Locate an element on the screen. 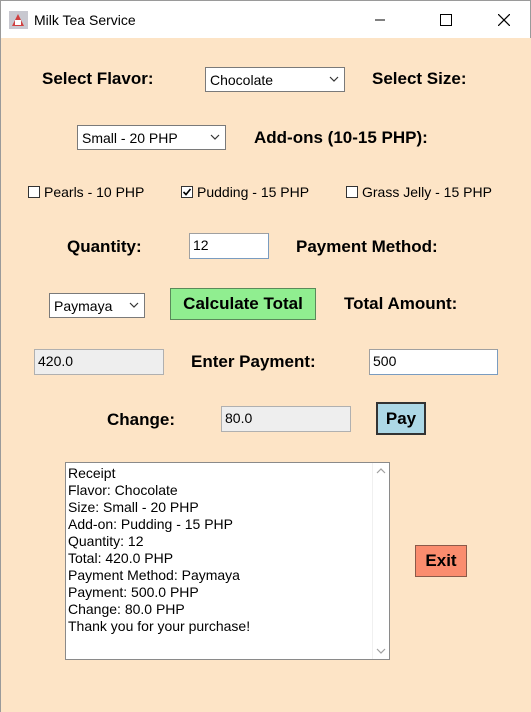 The width and height of the screenshot is (531, 712). scroll-up-arrow-icon is located at coordinates (381, 471).